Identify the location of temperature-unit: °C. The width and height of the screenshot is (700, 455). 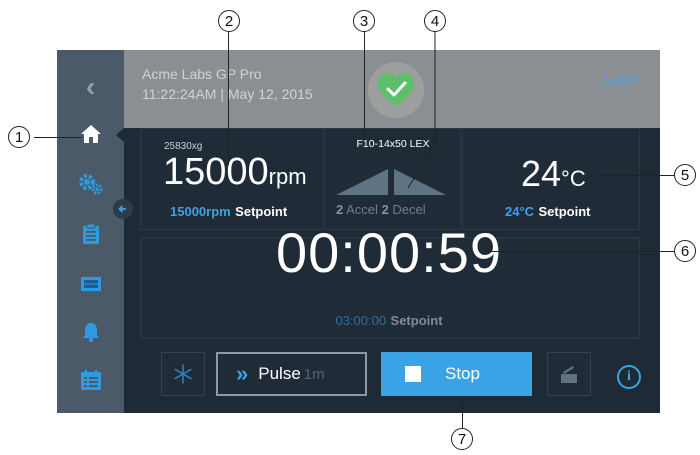
(573, 178).